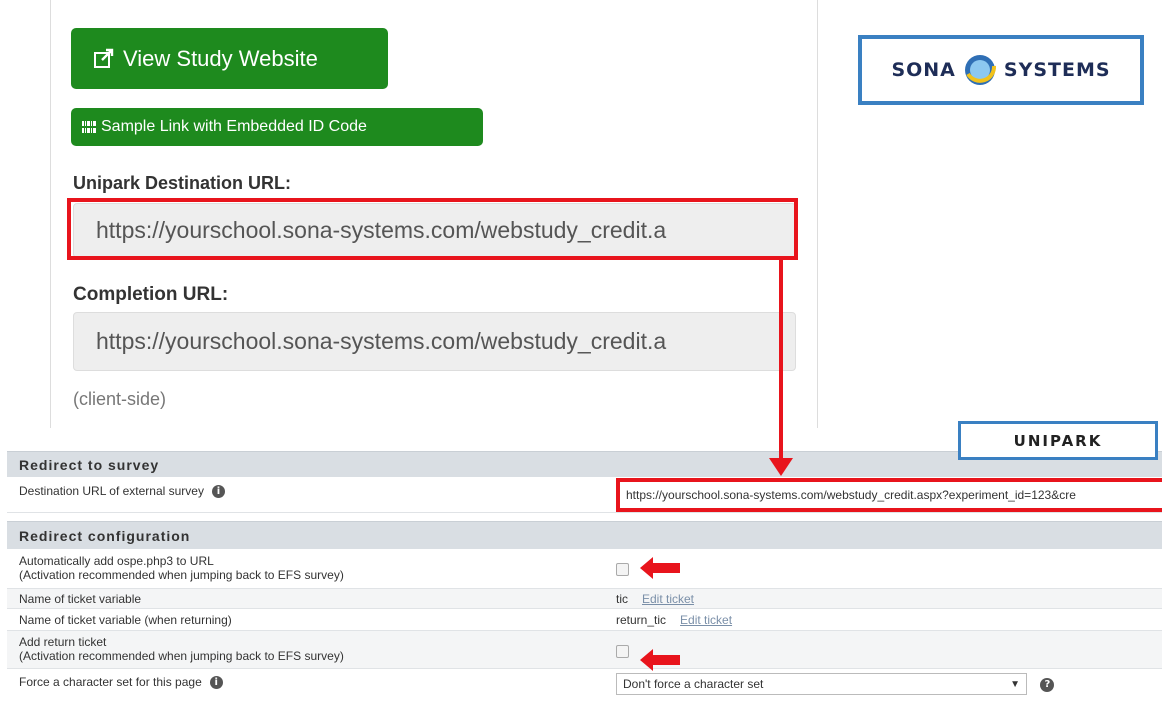 The image size is (1162, 718). I want to click on connector-arrow, so click(781, 368).